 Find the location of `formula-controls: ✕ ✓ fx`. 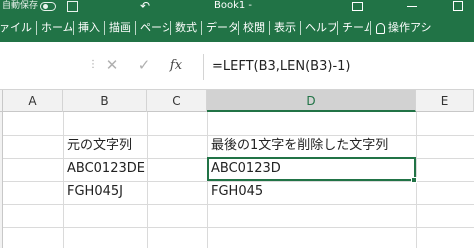

formula-controls: ✕ ✓ fx is located at coordinates (144, 65).